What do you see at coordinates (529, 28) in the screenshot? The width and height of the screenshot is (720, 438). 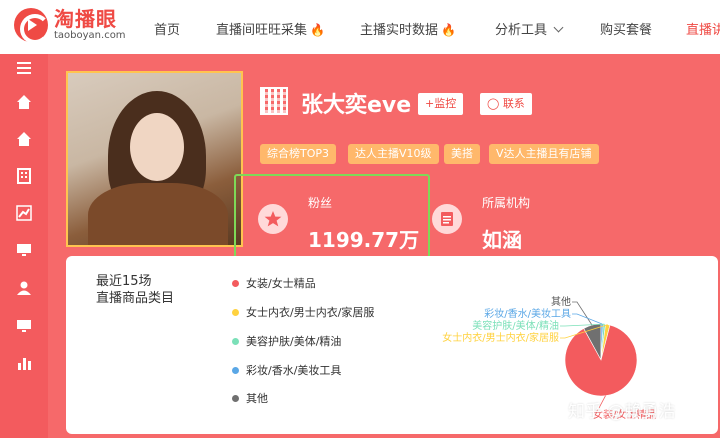 I see `nav-analysis-tools: 分析工具` at bounding box center [529, 28].